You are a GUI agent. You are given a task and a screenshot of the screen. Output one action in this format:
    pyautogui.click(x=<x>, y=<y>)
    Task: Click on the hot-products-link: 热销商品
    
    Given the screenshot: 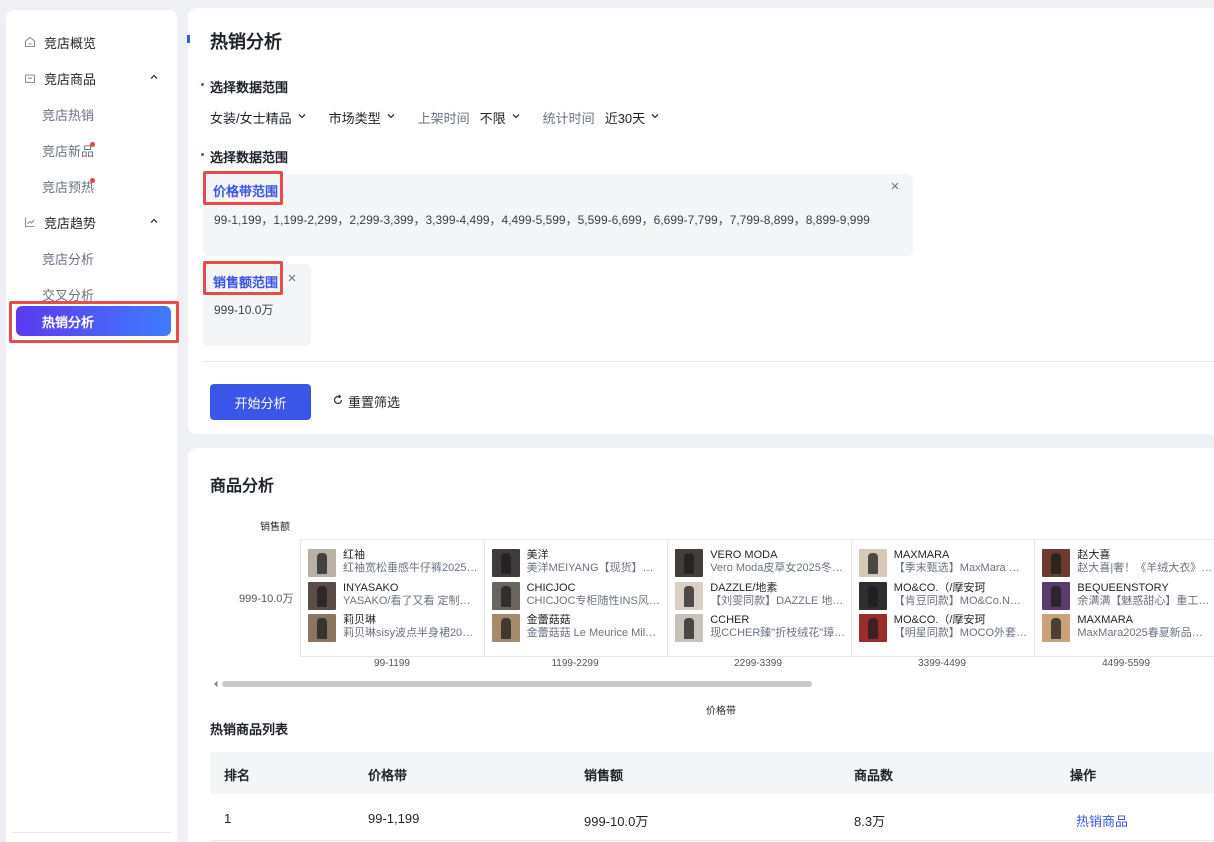 What is the action you would take?
    pyautogui.click(x=1102, y=820)
    